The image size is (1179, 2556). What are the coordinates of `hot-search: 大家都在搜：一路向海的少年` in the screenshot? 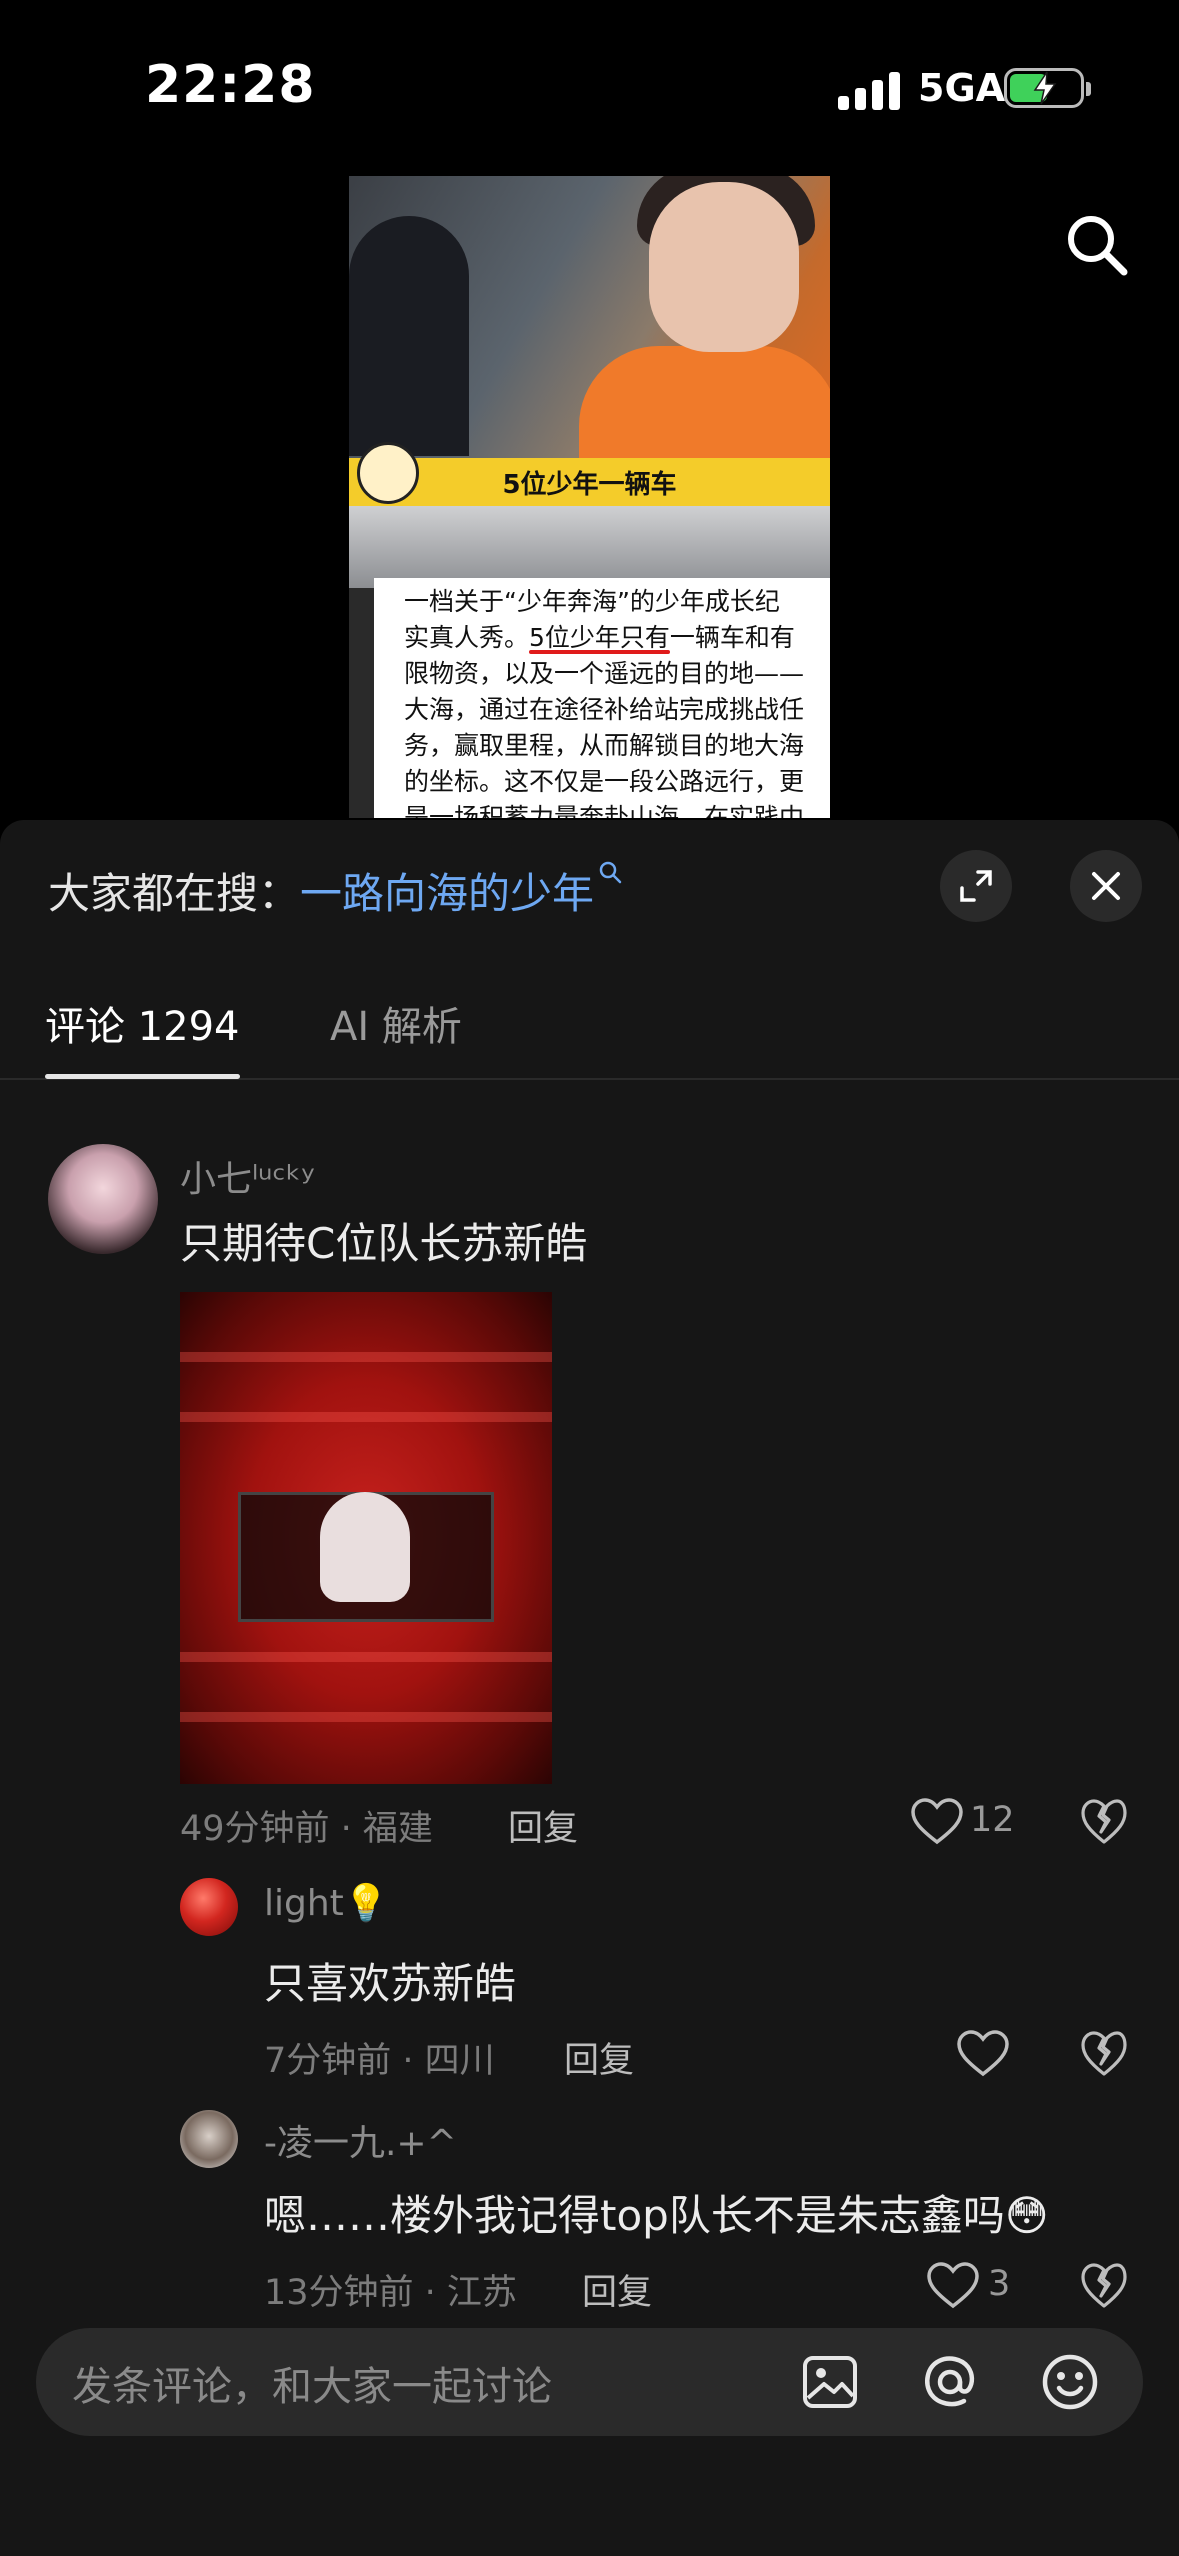 It's located at (336, 890).